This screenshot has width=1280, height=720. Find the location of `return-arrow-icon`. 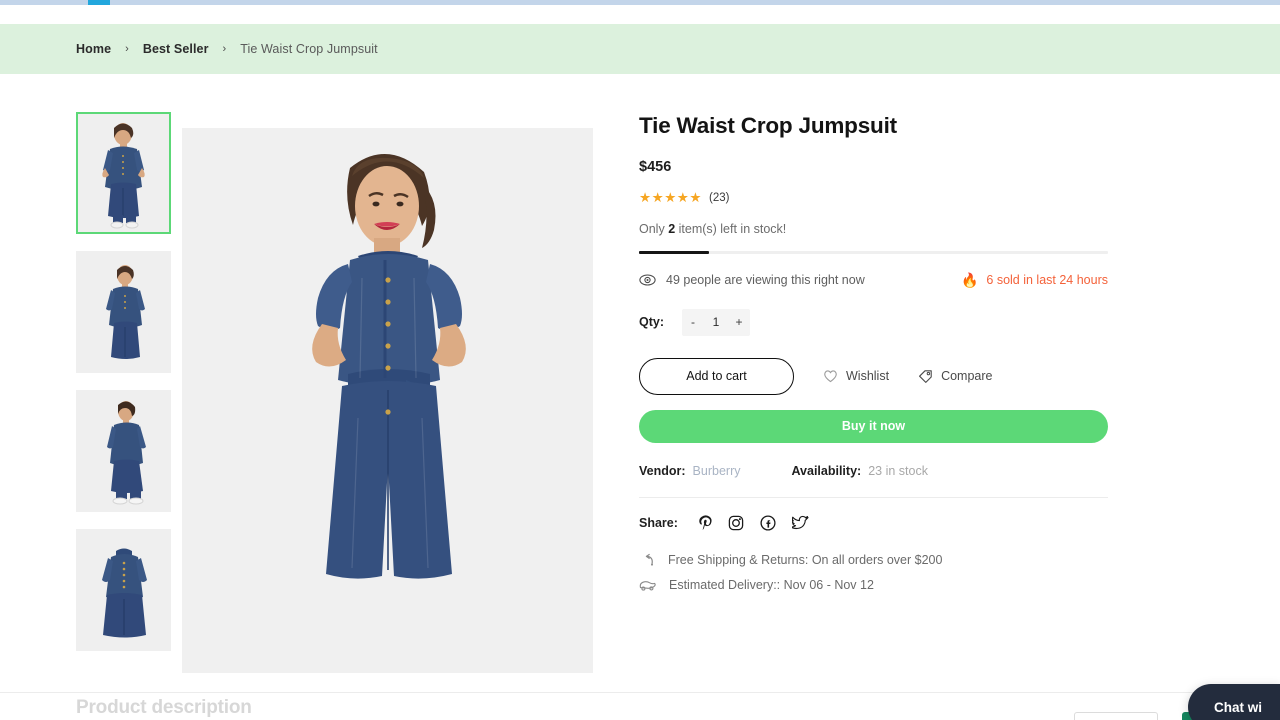

return-arrow-icon is located at coordinates (649, 559).